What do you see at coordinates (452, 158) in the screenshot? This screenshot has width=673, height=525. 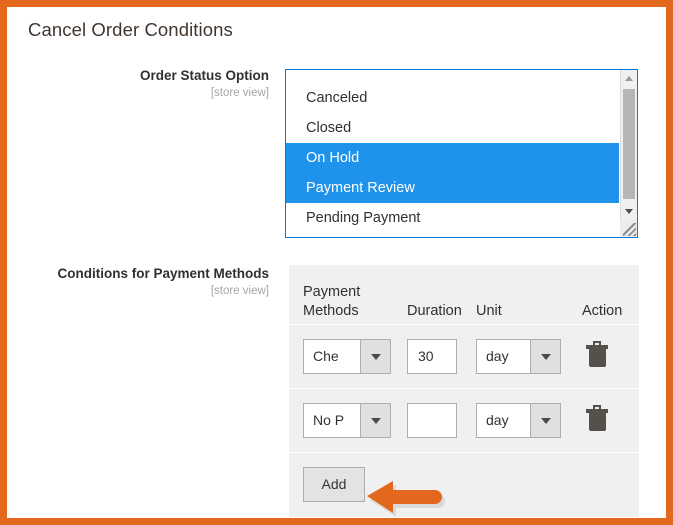 I see `listbox-option-on-hold: On Hold` at bounding box center [452, 158].